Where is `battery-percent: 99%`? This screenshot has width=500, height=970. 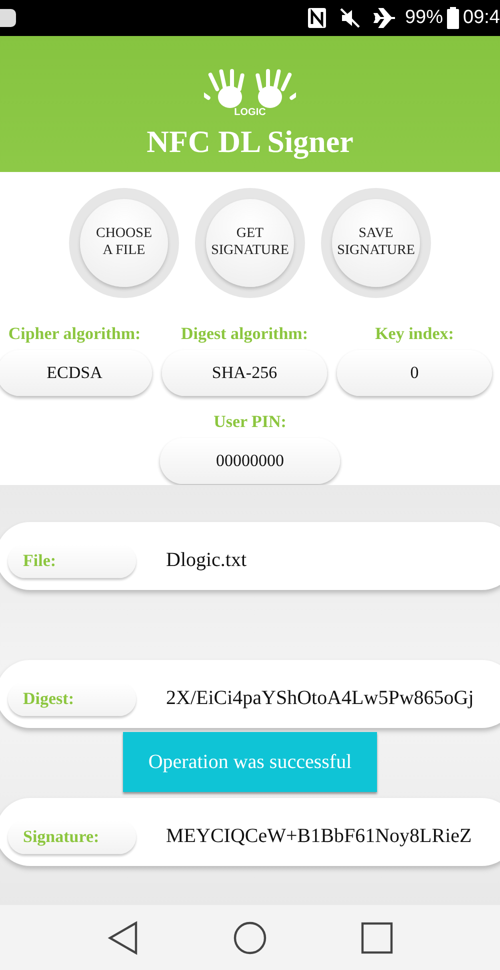 battery-percent: 99% is located at coordinates (424, 18).